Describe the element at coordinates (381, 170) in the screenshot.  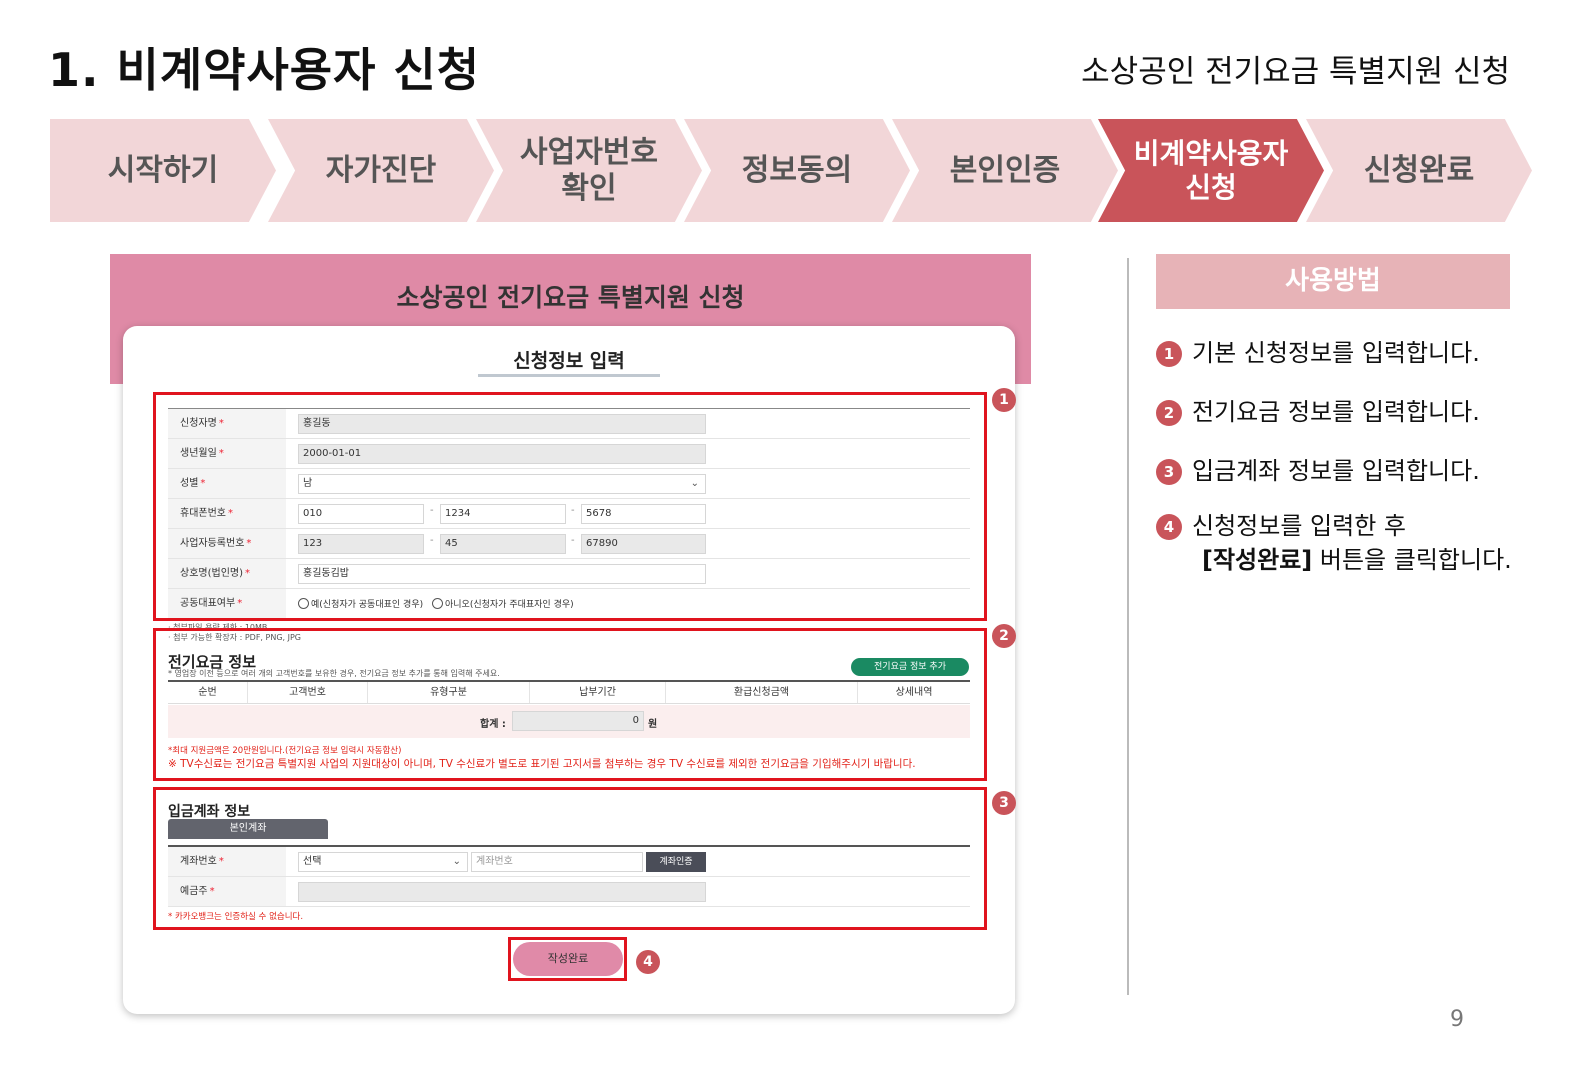
I see `step-self-check: 자가진단` at that location.